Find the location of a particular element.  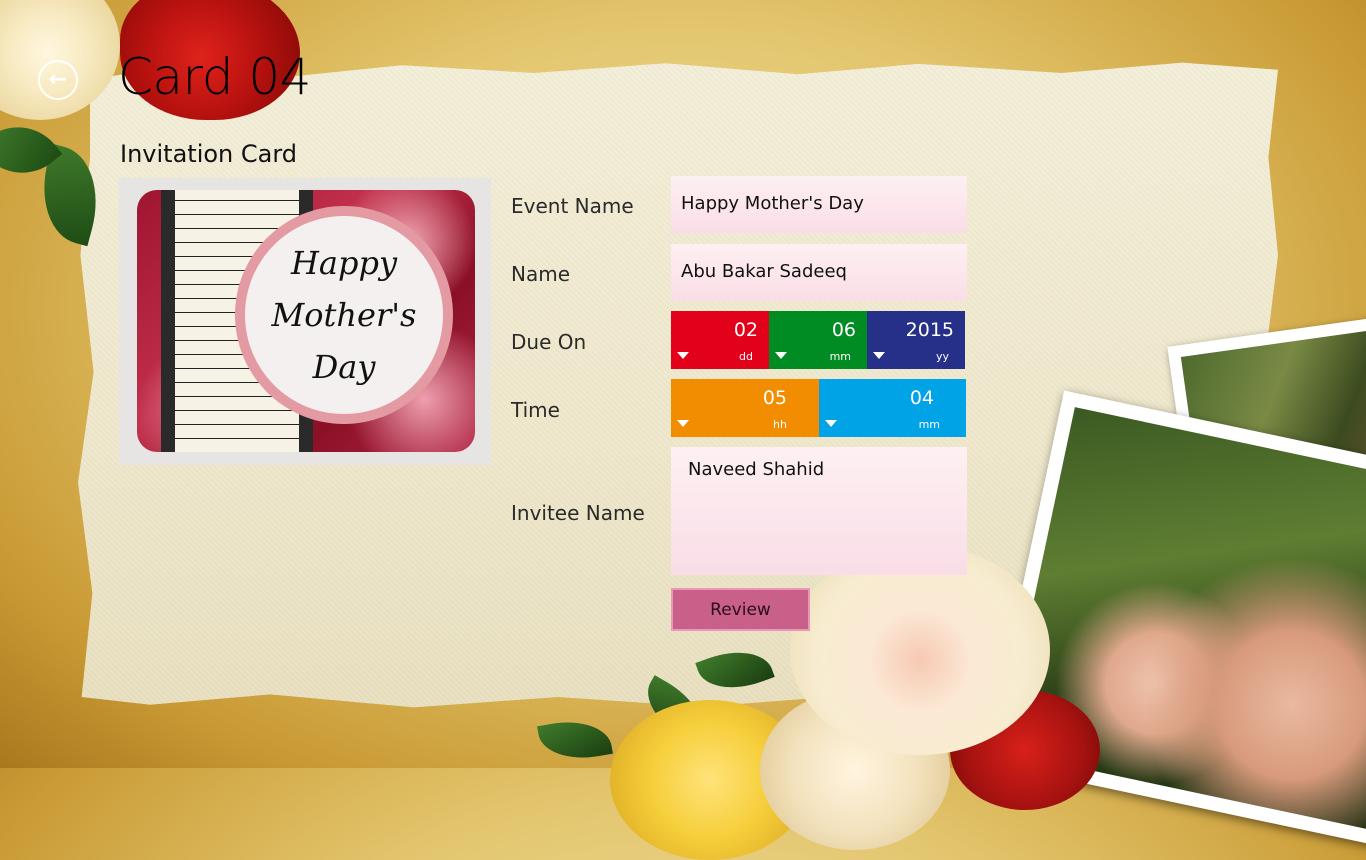

card-text-line: Day is located at coordinates (344, 367).